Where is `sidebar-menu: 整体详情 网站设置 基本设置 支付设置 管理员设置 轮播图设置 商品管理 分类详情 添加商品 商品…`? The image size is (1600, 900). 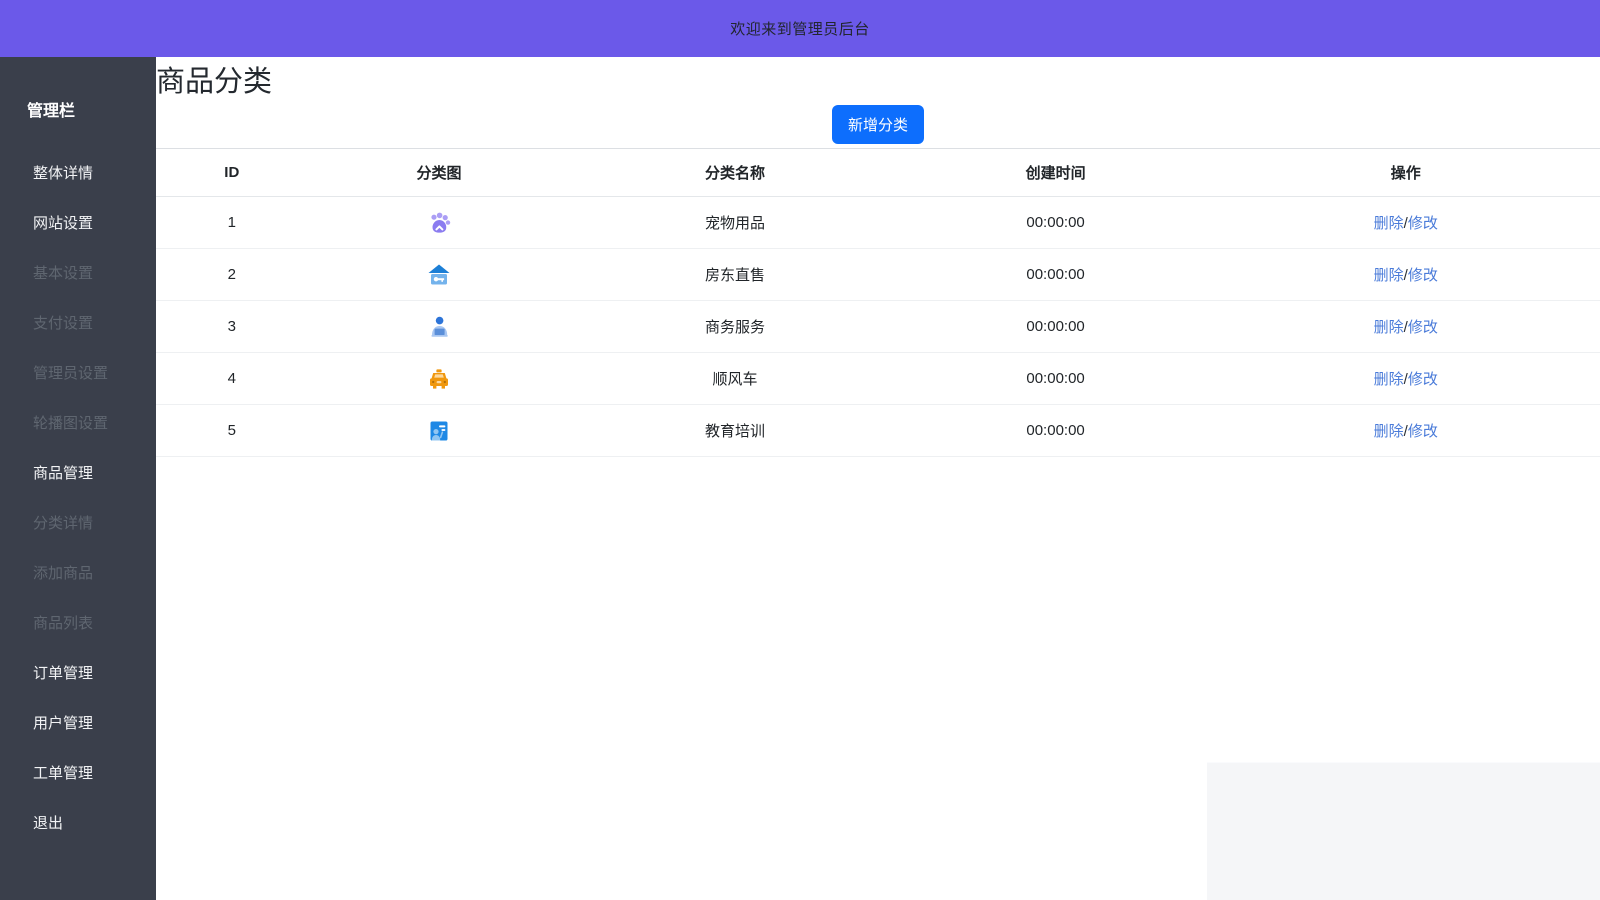 sidebar-menu: 整体详情 网站设置 基本设置 支付设置 管理员设置 轮播图设置 商品管理 分类详情 添加商品 商品… is located at coordinates (78, 499).